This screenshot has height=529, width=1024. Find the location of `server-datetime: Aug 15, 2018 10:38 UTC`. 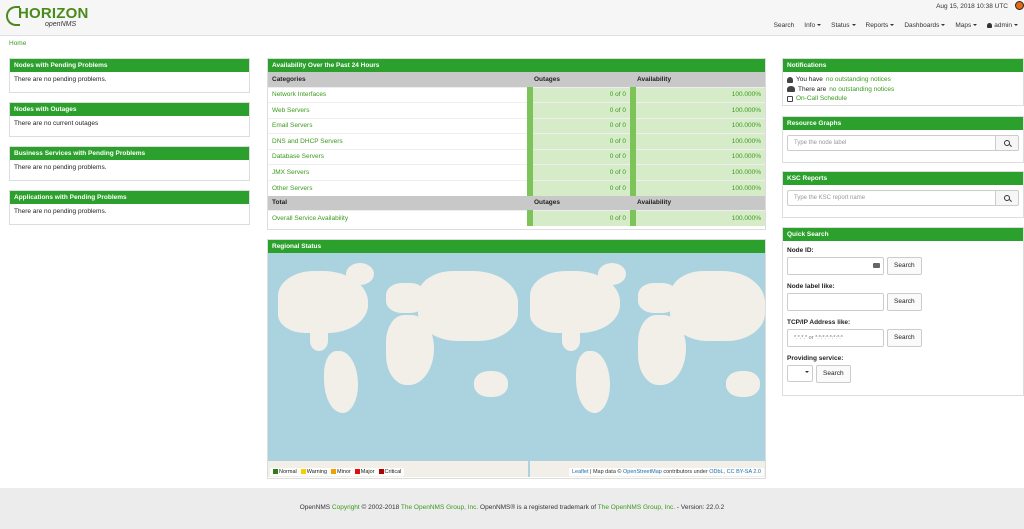

server-datetime: Aug 15, 2018 10:38 UTC is located at coordinates (972, 6).